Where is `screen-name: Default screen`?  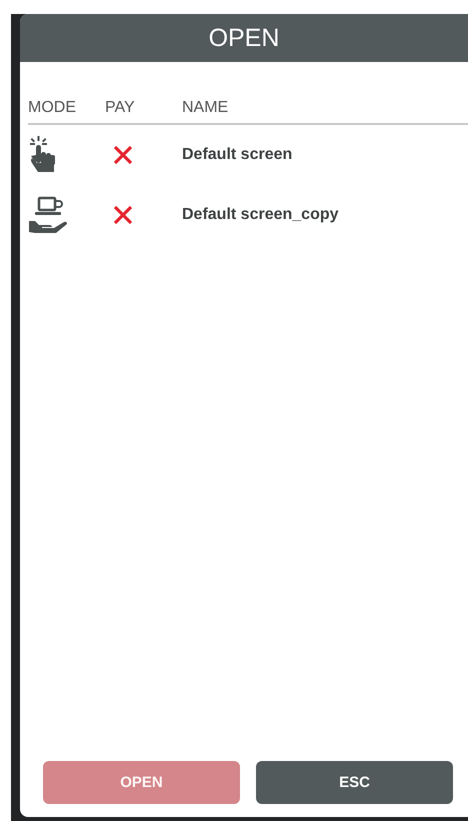
screen-name: Default screen is located at coordinates (325, 155).